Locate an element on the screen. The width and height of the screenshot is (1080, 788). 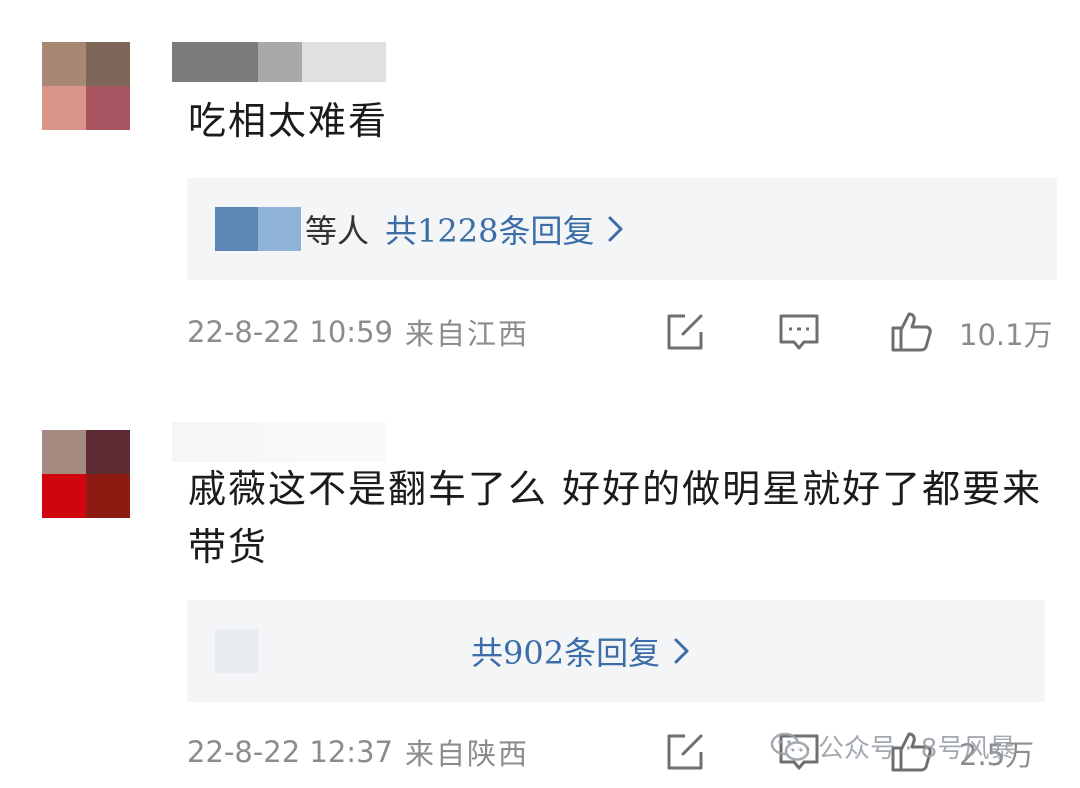
watermark-text: 公众号 · 8号风暴 is located at coordinates (917, 749).